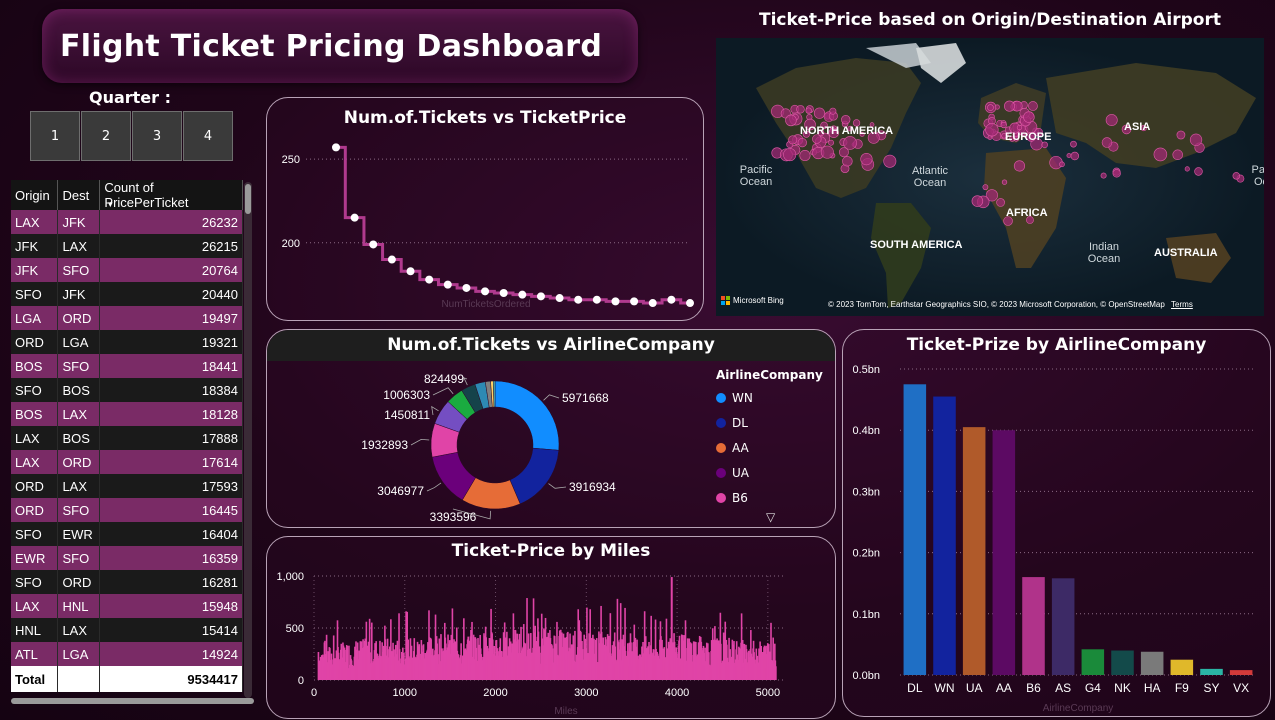 The image size is (1275, 720). I want to click on table-row: LAX ORD 17614, so click(127, 462).